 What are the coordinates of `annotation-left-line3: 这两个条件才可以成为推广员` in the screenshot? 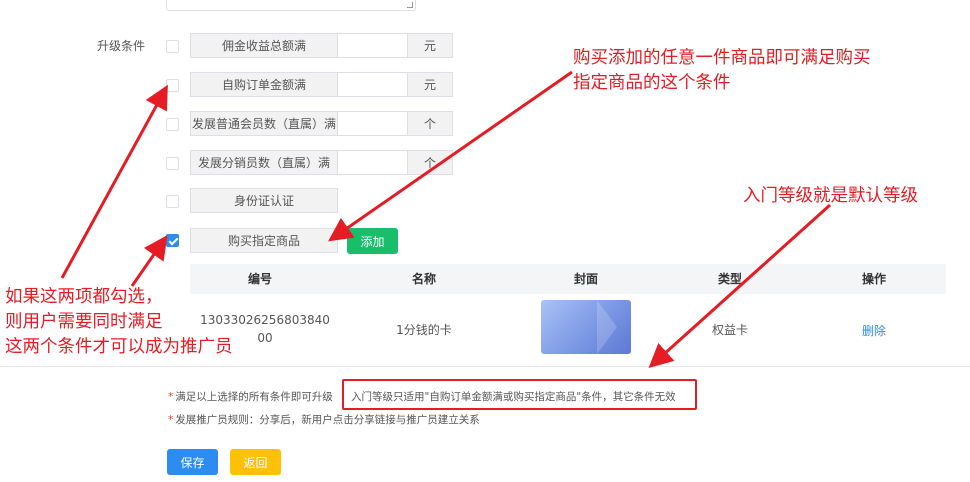 It's located at (119, 347).